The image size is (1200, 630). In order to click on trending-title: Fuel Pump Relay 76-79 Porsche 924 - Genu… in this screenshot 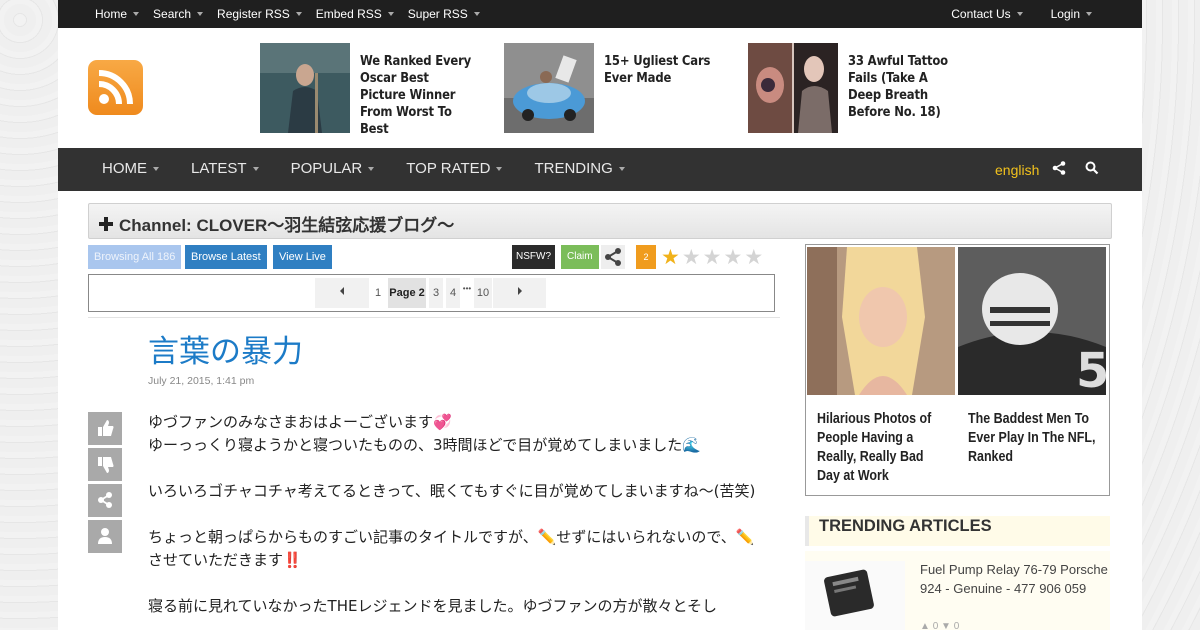, I will do `click(1014, 579)`.